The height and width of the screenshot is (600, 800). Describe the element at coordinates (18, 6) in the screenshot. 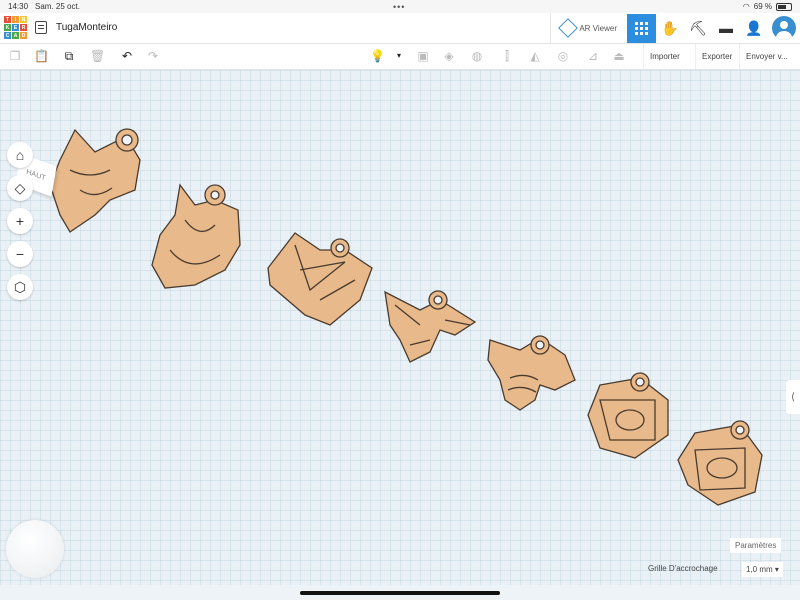

I see `status-time: 14:30` at that location.